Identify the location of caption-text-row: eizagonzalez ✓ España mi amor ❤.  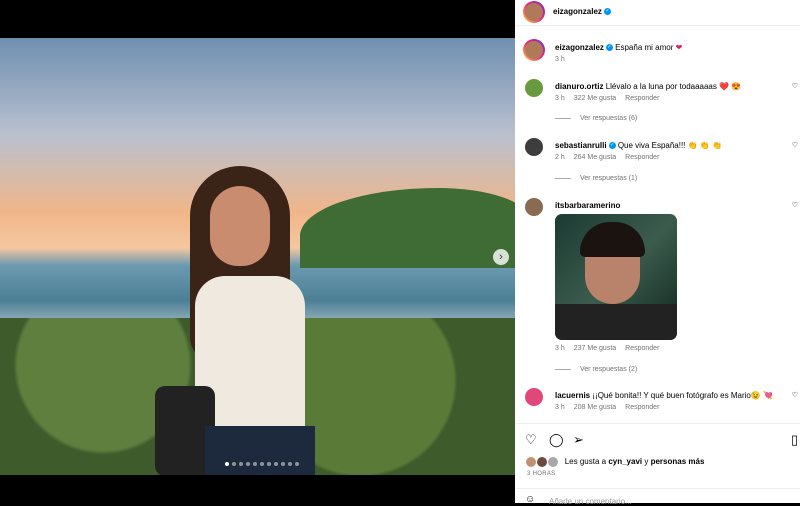
(675, 47).